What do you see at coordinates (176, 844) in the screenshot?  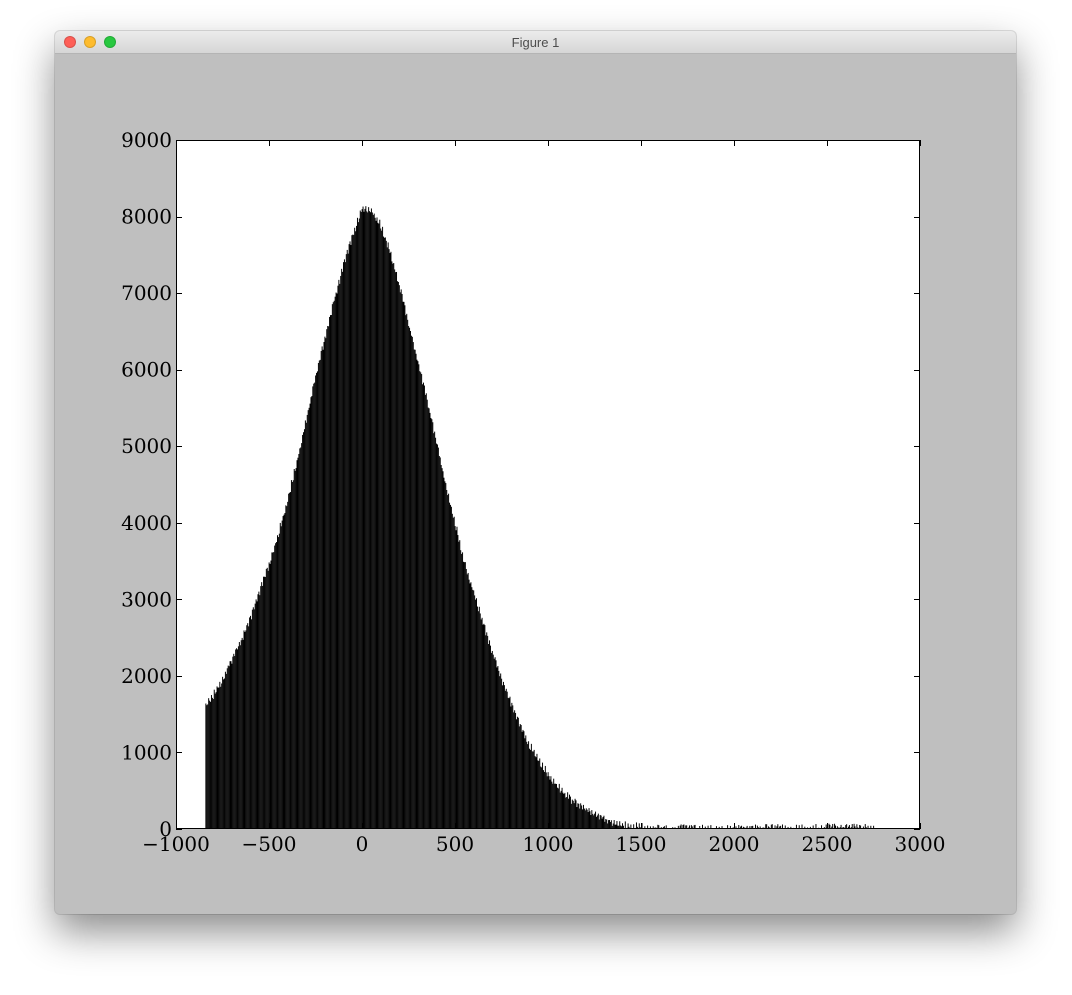 I see `x-tick-label: −1000` at bounding box center [176, 844].